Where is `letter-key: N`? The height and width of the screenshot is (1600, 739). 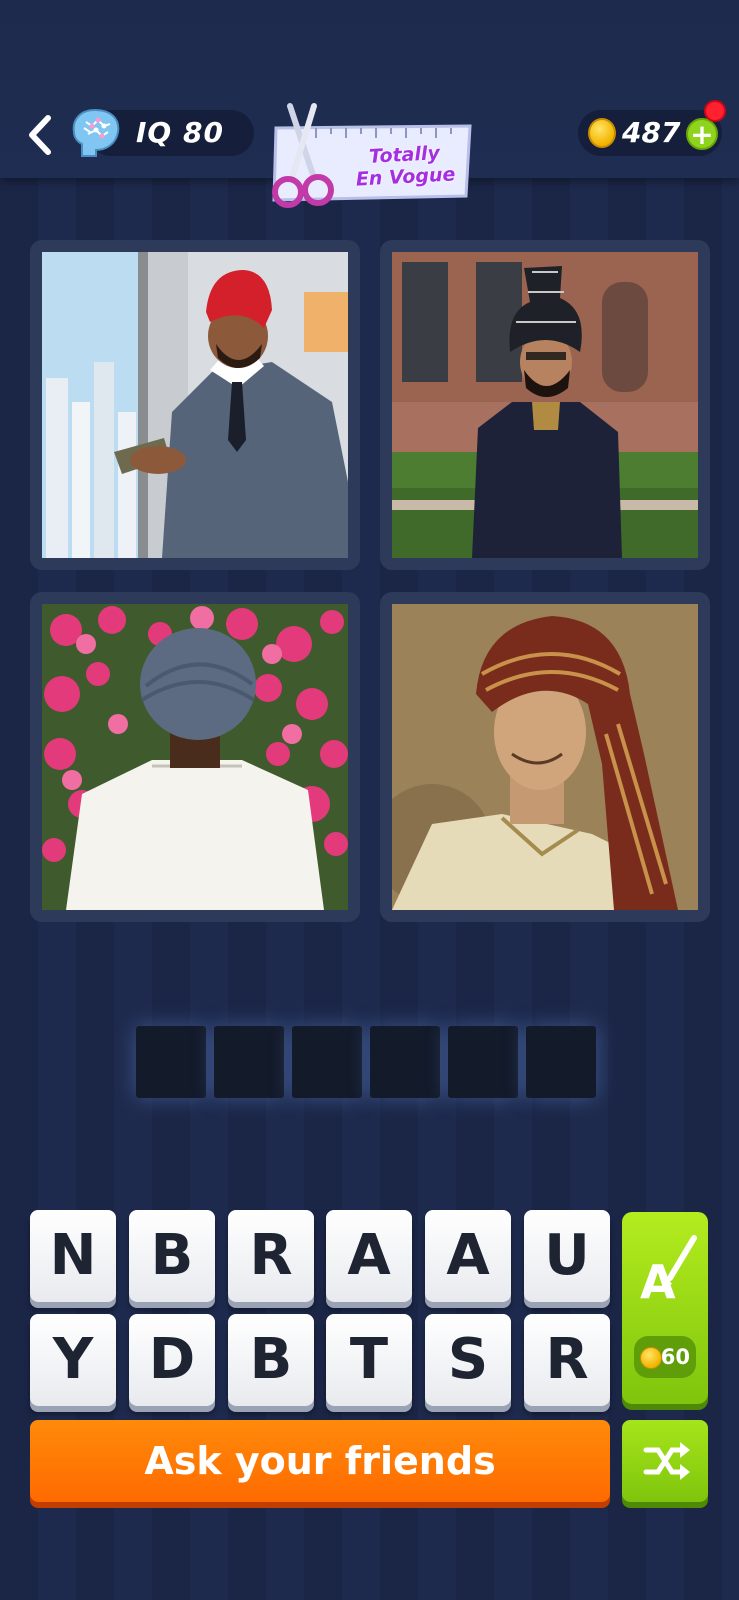
letter-key: N is located at coordinates (73, 1256).